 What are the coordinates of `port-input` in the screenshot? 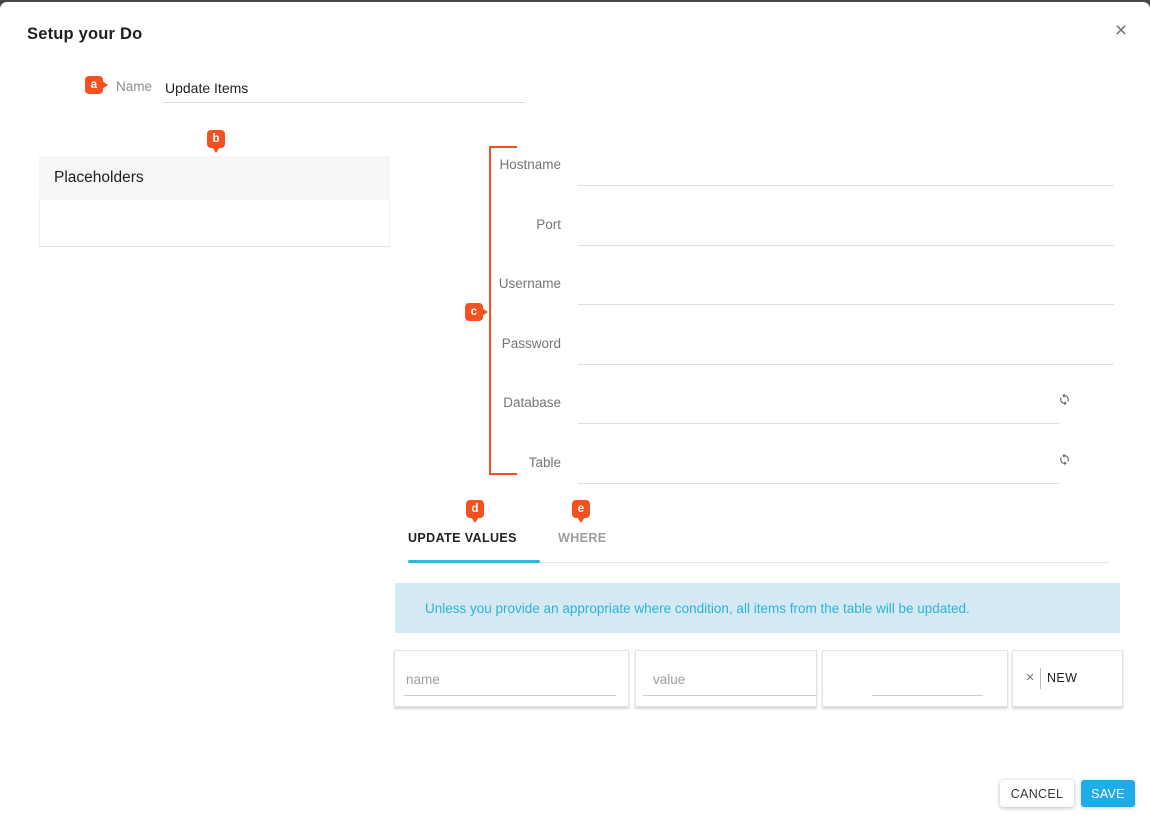 It's located at (846, 225).